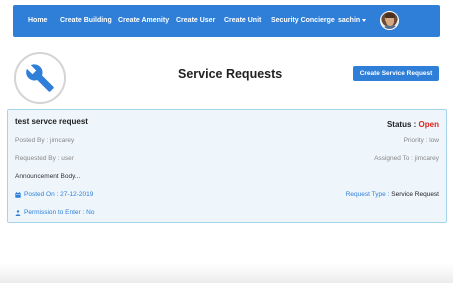  What do you see at coordinates (37, 20) in the screenshot?
I see `nav-home: Home` at bounding box center [37, 20].